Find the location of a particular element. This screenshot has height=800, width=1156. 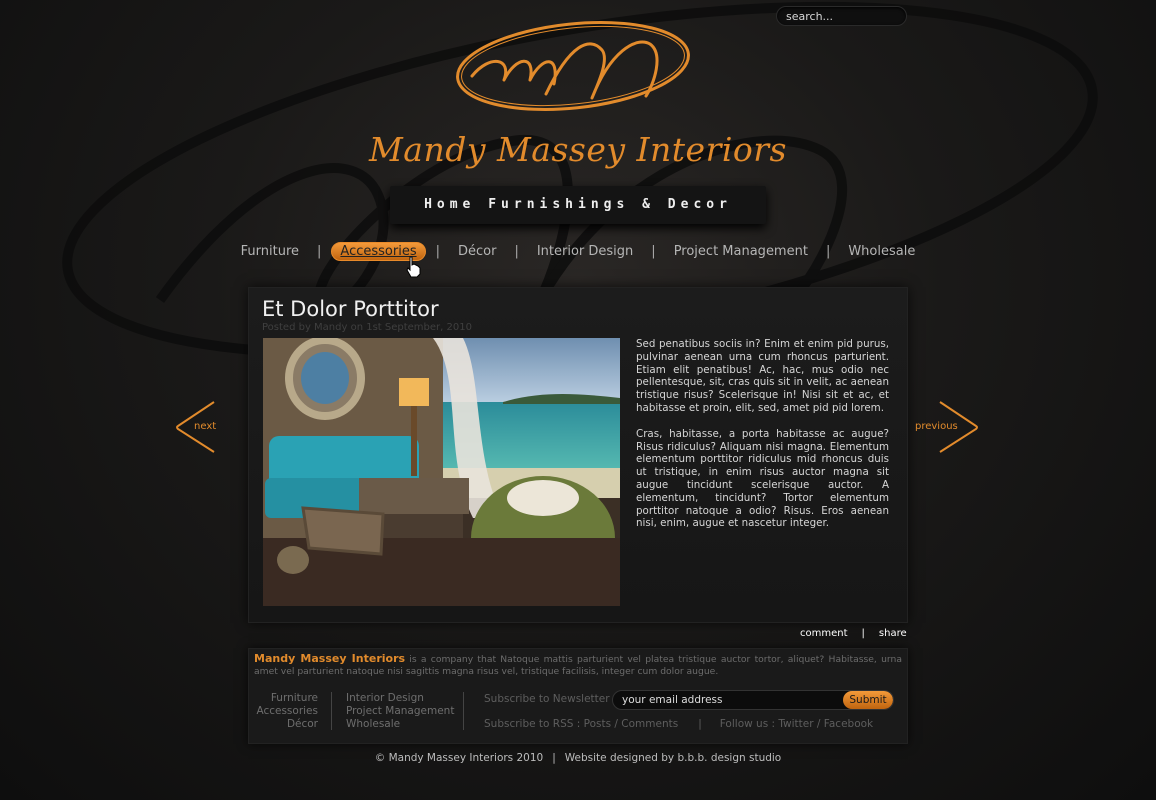

nav-item-decor: Décor is located at coordinates (477, 251).